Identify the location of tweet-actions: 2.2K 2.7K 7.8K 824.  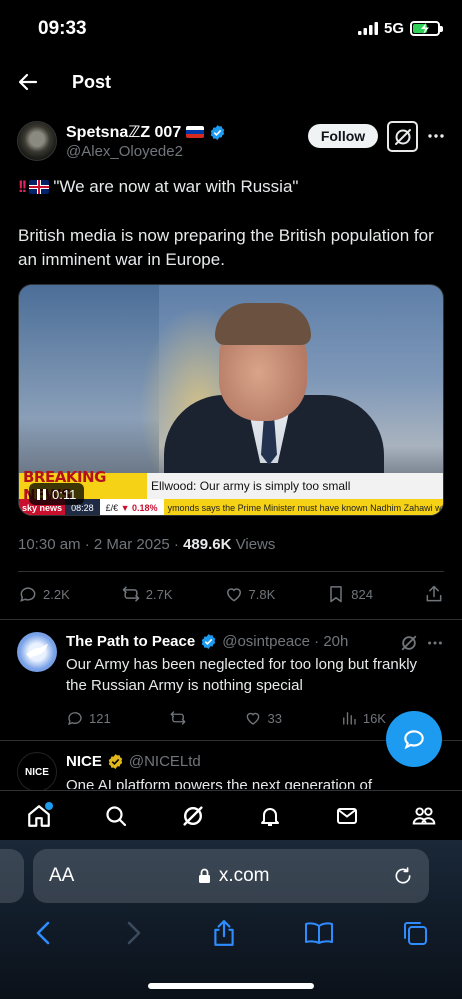
(231, 594).